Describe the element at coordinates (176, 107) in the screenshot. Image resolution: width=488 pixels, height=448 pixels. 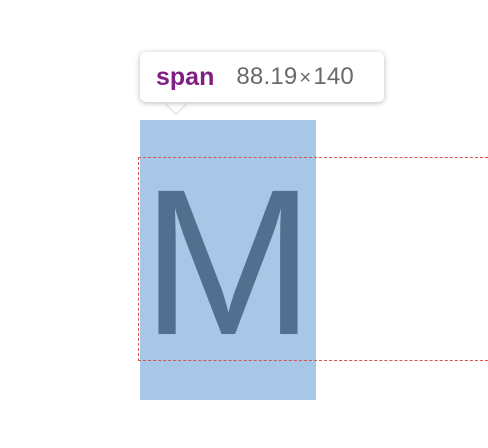
I see `tooltip-arrow` at that location.